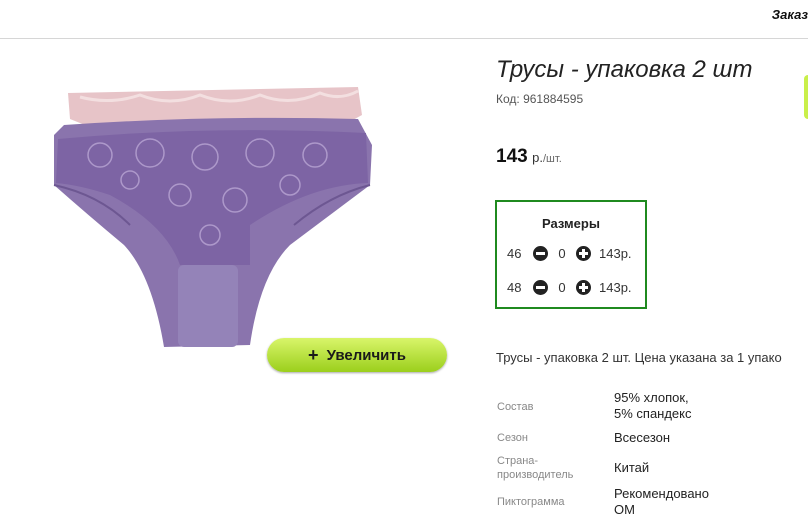  Describe the element at coordinates (535, 475) in the screenshot. I see `spec-label-line: производитель` at that location.